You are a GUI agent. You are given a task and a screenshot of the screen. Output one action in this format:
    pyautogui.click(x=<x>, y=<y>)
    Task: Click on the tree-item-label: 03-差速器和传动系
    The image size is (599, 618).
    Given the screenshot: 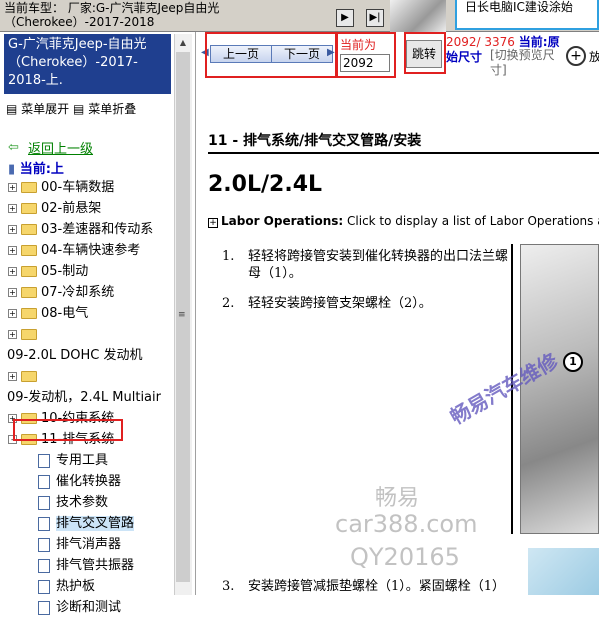 What is the action you would take?
    pyautogui.click(x=97, y=229)
    